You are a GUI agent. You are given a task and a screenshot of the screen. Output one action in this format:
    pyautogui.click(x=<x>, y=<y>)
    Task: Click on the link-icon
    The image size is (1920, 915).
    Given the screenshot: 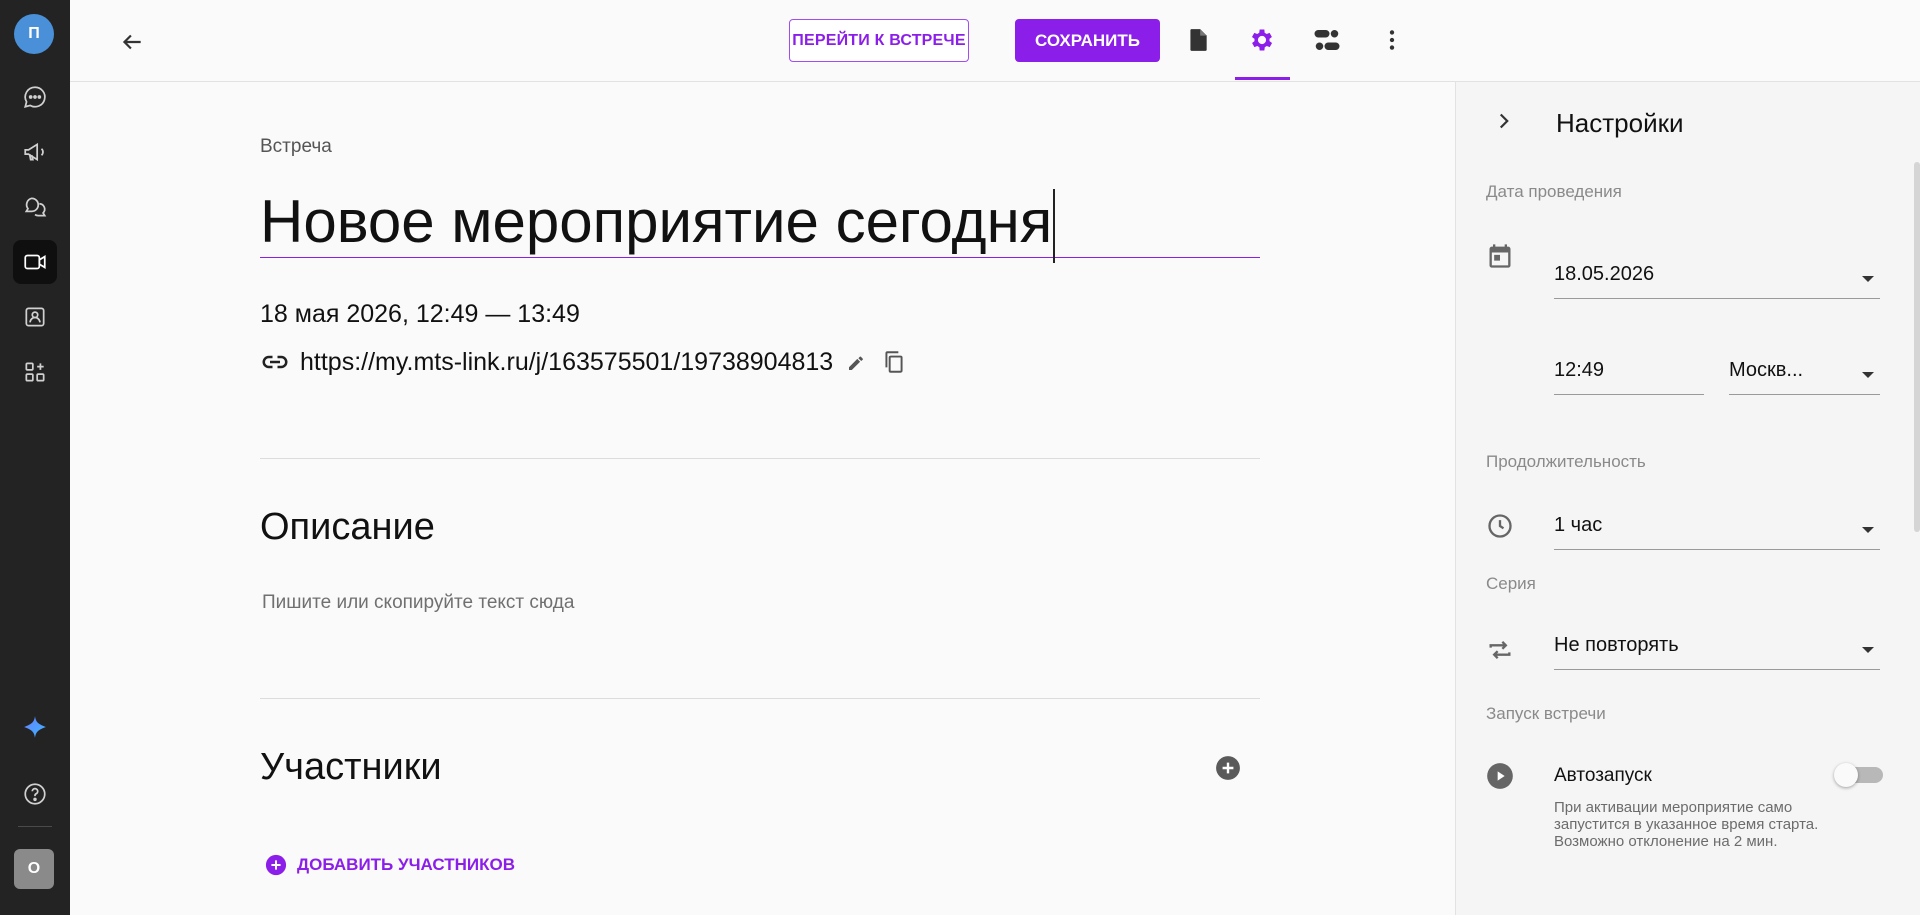 What is the action you would take?
    pyautogui.click(x=275, y=362)
    